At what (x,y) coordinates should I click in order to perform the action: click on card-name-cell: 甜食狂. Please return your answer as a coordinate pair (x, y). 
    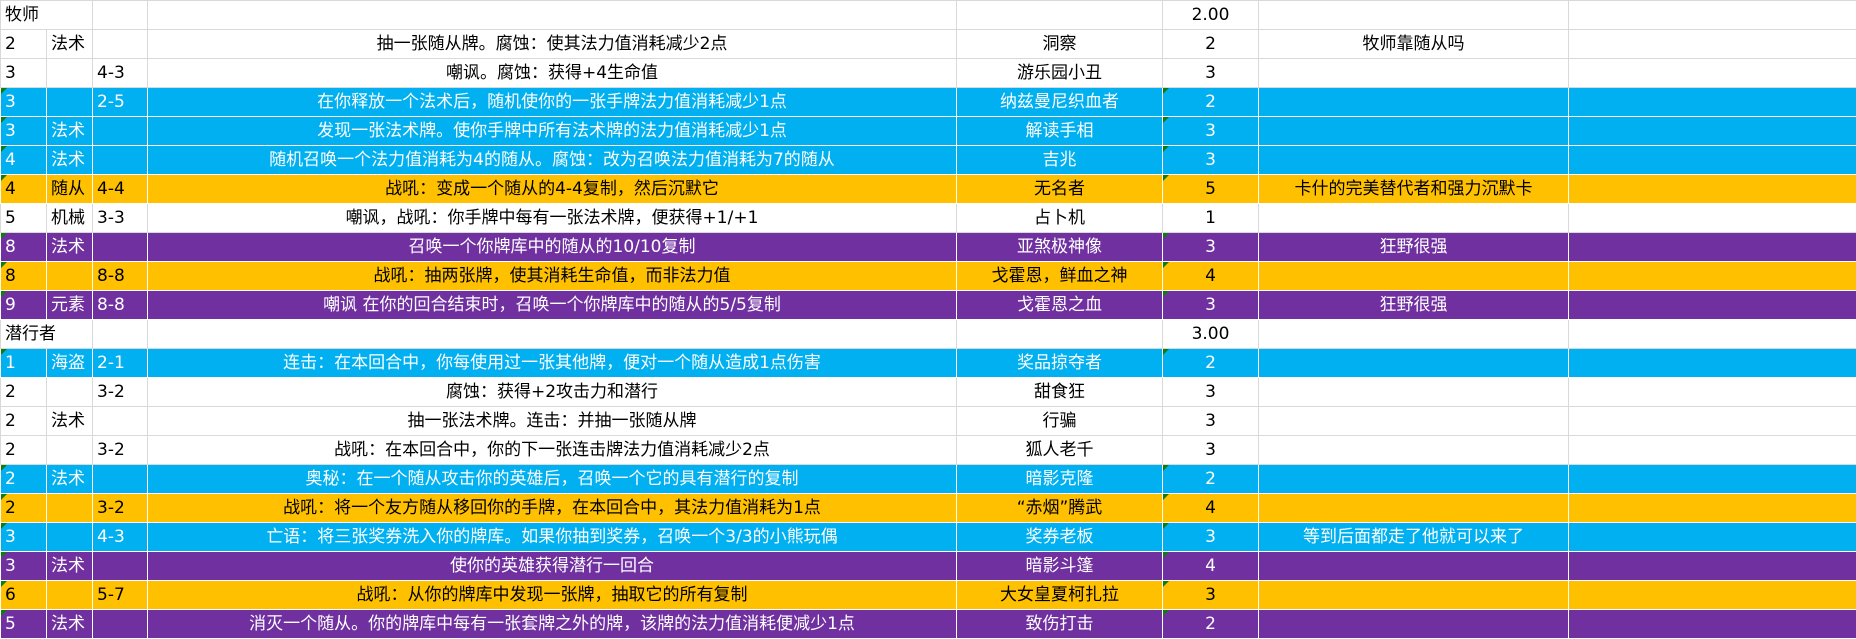
    Looking at the image, I should click on (1060, 392).